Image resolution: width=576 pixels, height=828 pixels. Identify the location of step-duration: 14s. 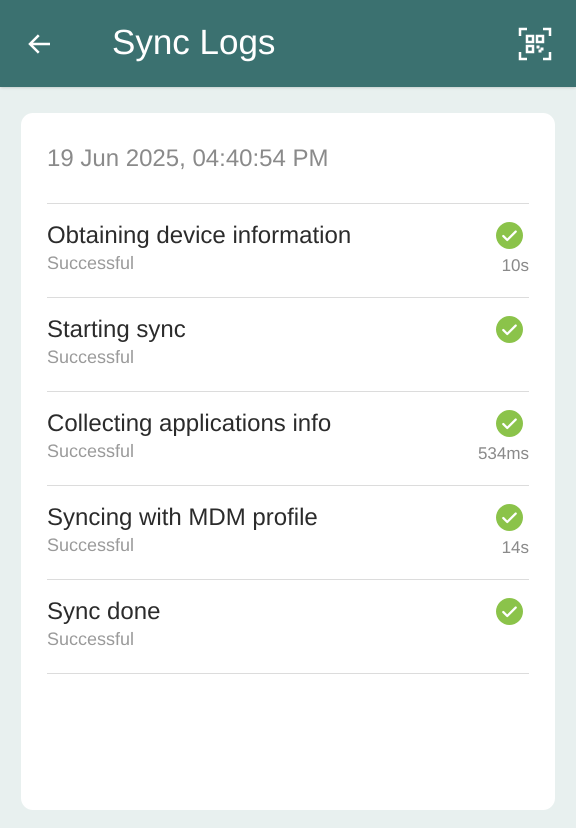
(515, 548).